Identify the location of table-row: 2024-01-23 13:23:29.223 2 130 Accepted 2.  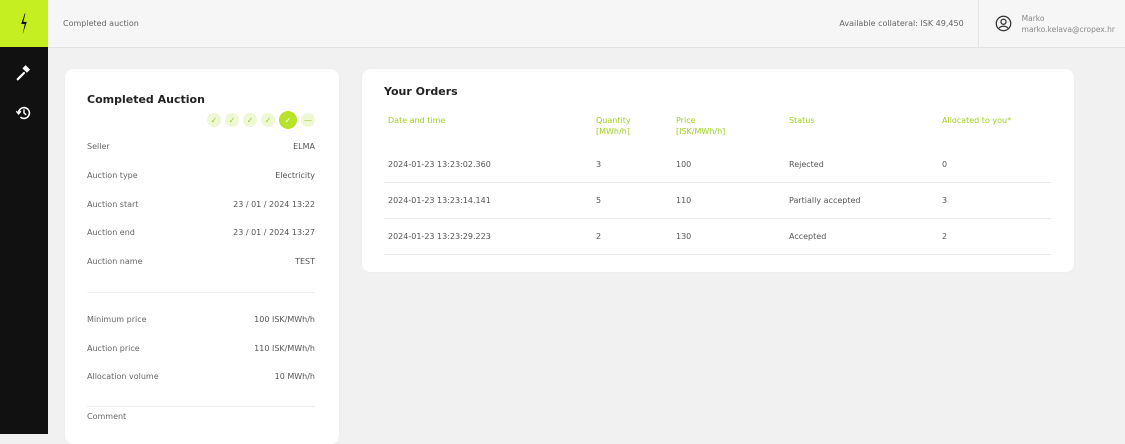
(717, 236).